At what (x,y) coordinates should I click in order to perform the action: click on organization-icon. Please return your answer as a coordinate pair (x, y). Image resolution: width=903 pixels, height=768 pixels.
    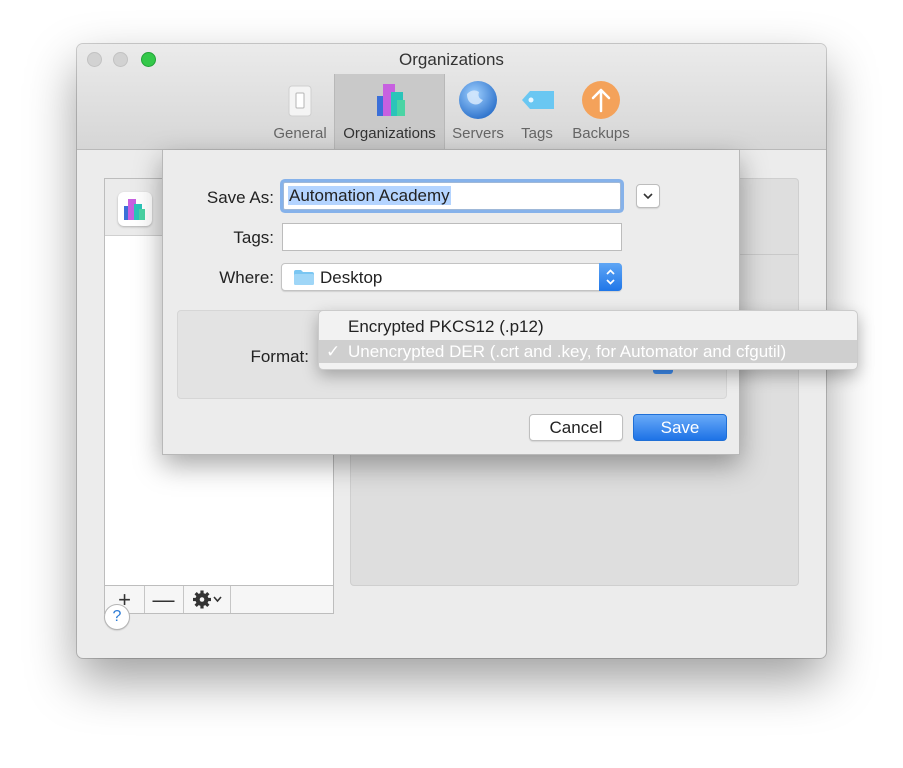
    Looking at the image, I should click on (135, 209).